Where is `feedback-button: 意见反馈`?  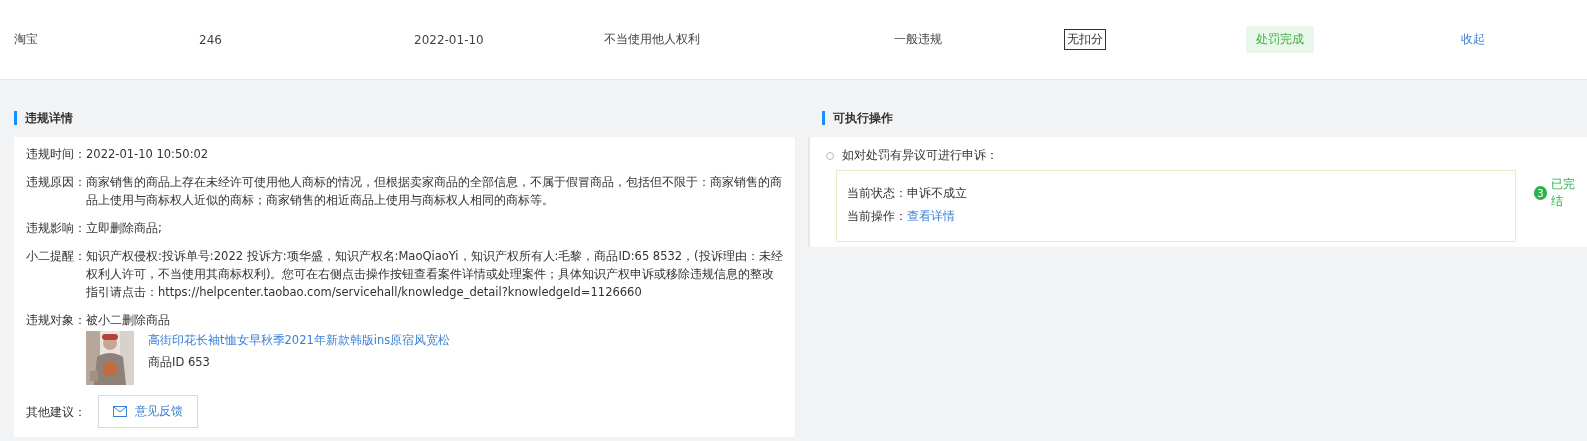
feedback-button: 意见反馈 is located at coordinates (148, 411).